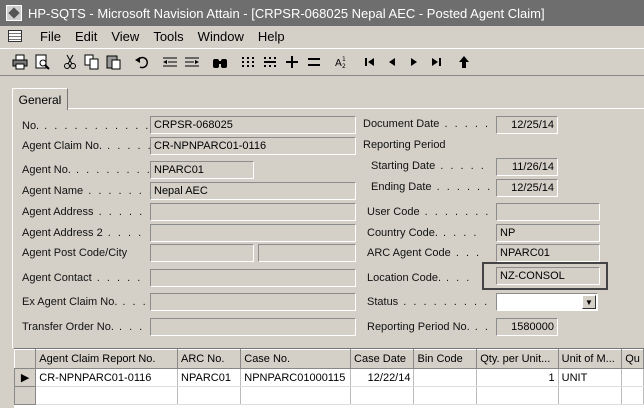  What do you see at coordinates (107, 377) in the screenshot?
I see `cell-agent-claim-report-no: CR-NPNPARC01-0116` at bounding box center [107, 377].